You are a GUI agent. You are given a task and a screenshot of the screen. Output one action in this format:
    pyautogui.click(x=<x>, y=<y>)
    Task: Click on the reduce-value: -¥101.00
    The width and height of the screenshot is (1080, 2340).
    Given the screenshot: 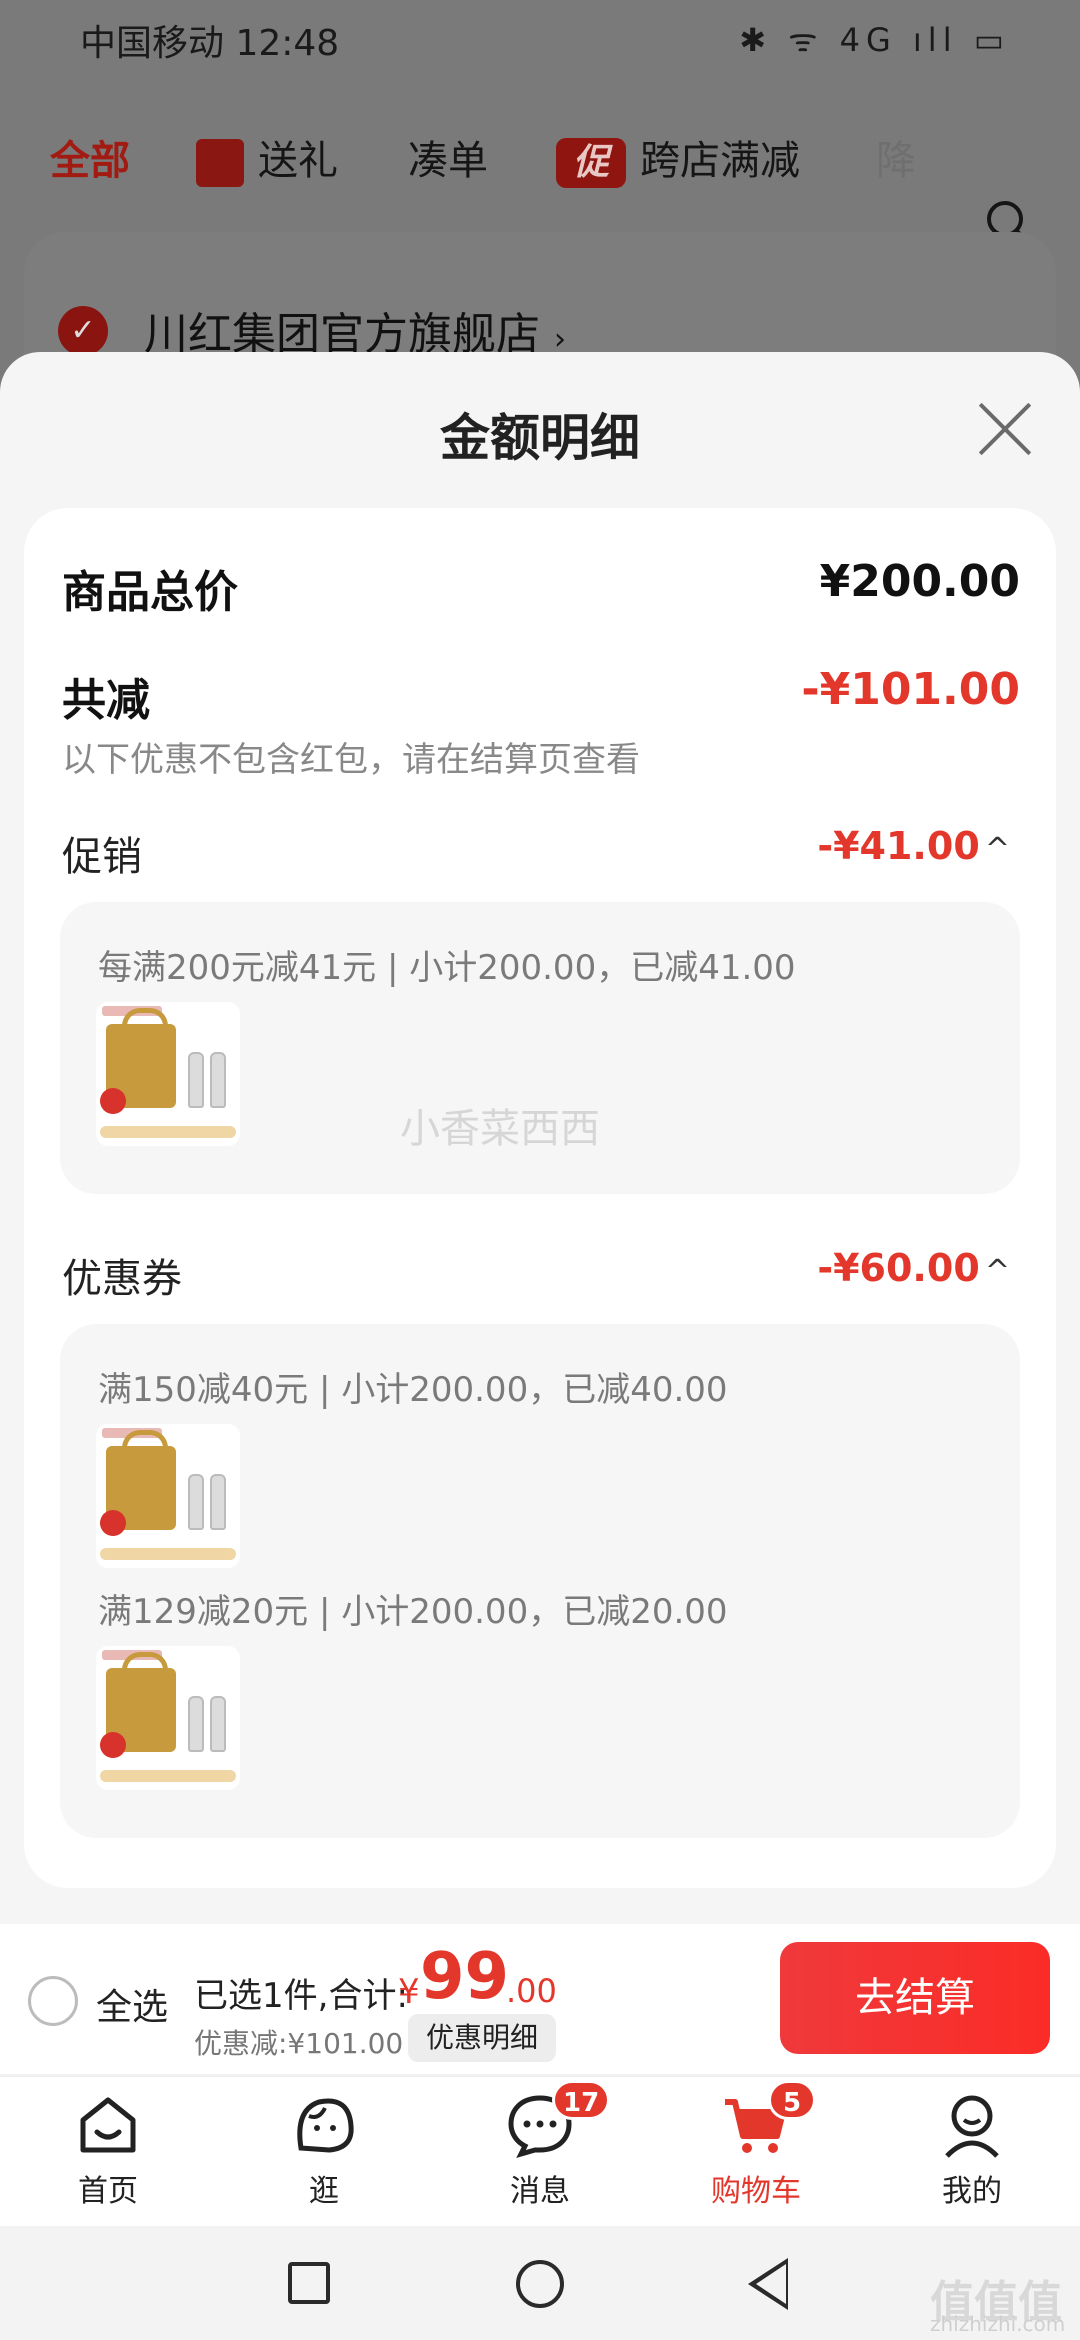 What is the action you would take?
    pyautogui.click(x=910, y=689)
    